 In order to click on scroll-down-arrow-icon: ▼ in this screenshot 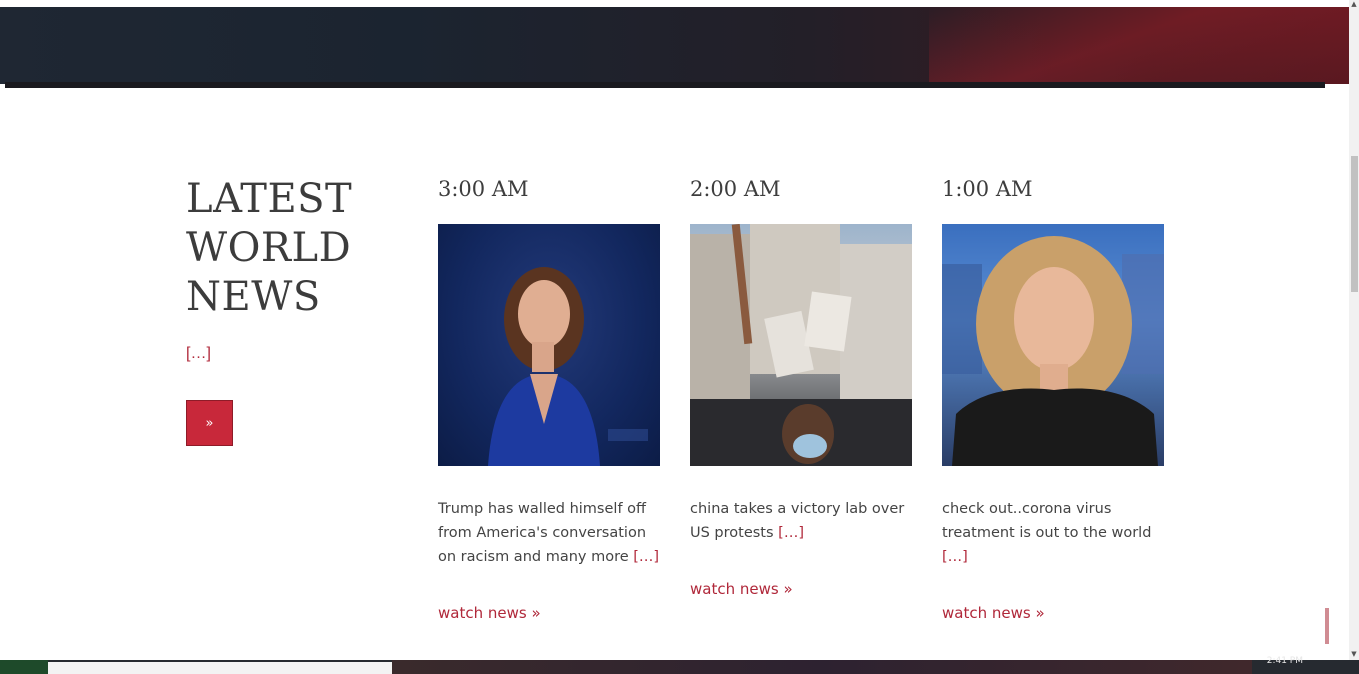, I will do `click(1354, 655)`.